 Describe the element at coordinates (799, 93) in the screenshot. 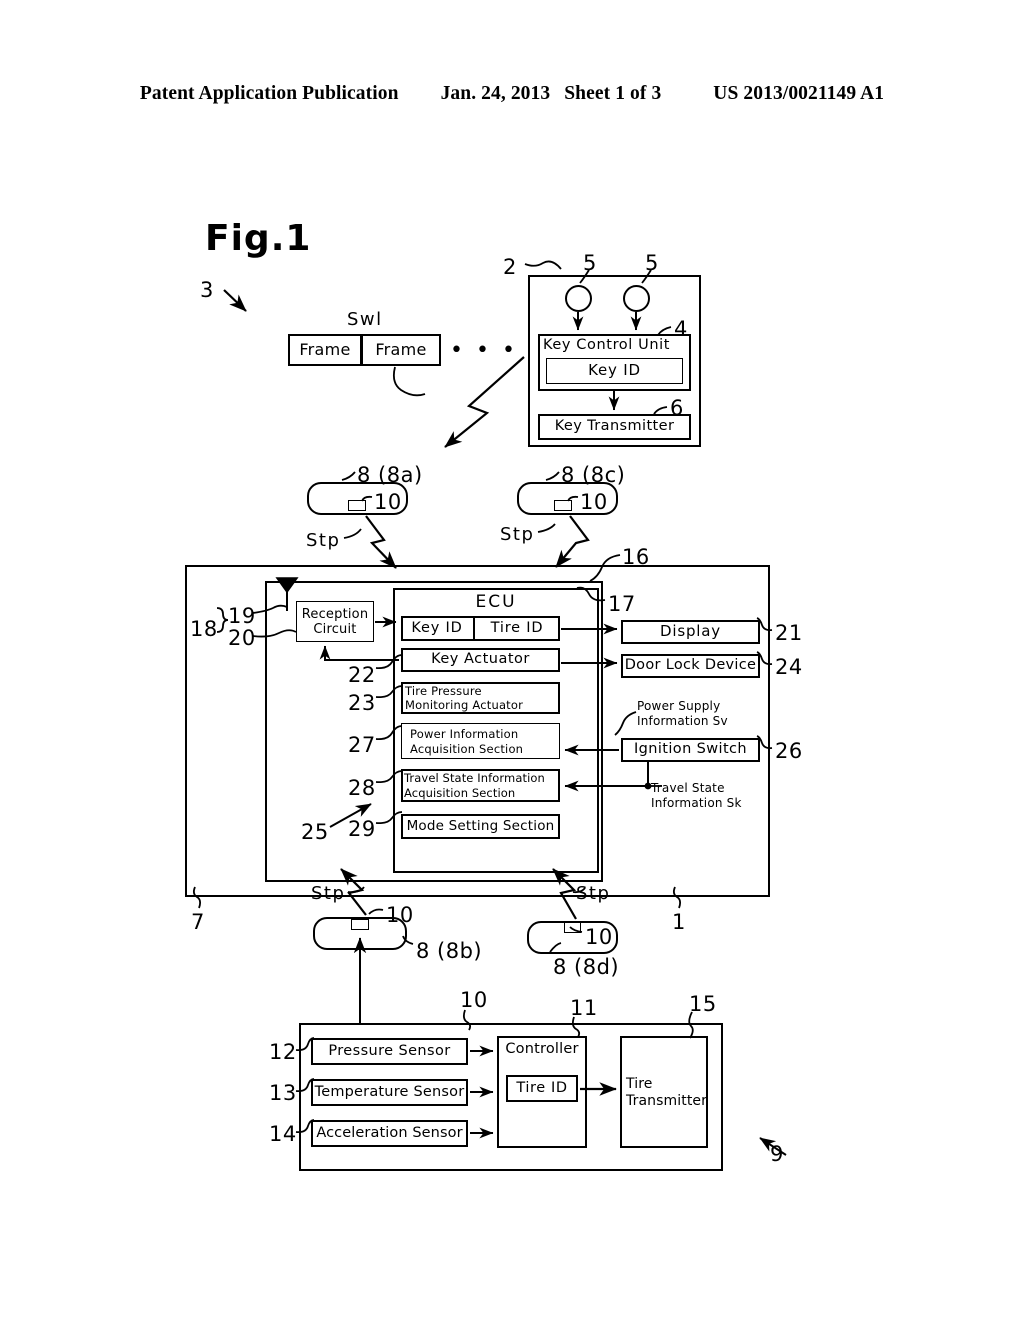

I see `header-patent-number: US 2013/0021149 A1` at that location.